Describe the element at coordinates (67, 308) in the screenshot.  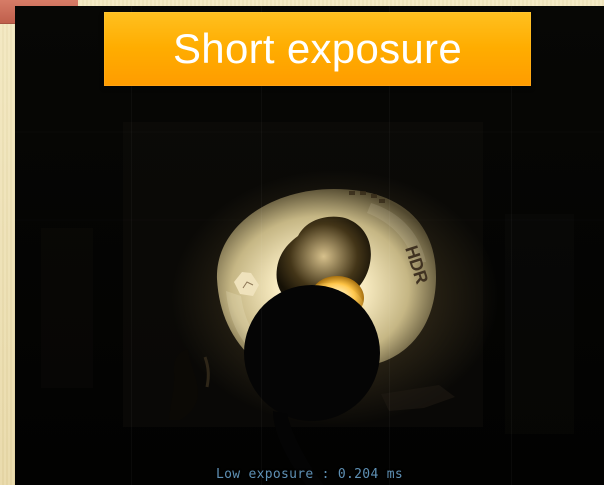
I see `left-furniture-shadow` at that location.